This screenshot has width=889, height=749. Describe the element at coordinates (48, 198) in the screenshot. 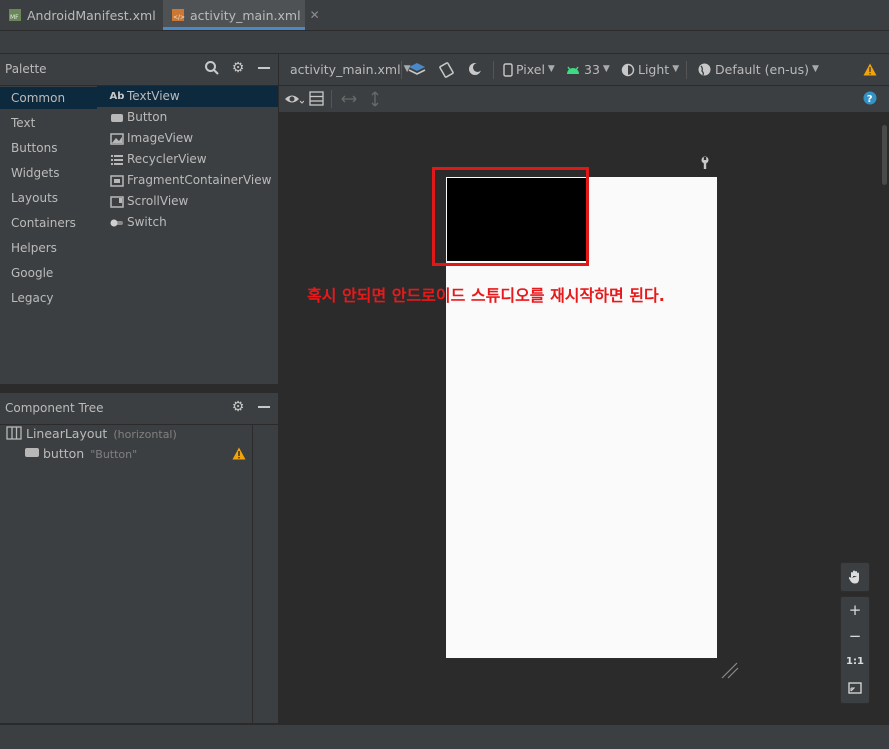

I see `category-layouts: Layouts` at that location.